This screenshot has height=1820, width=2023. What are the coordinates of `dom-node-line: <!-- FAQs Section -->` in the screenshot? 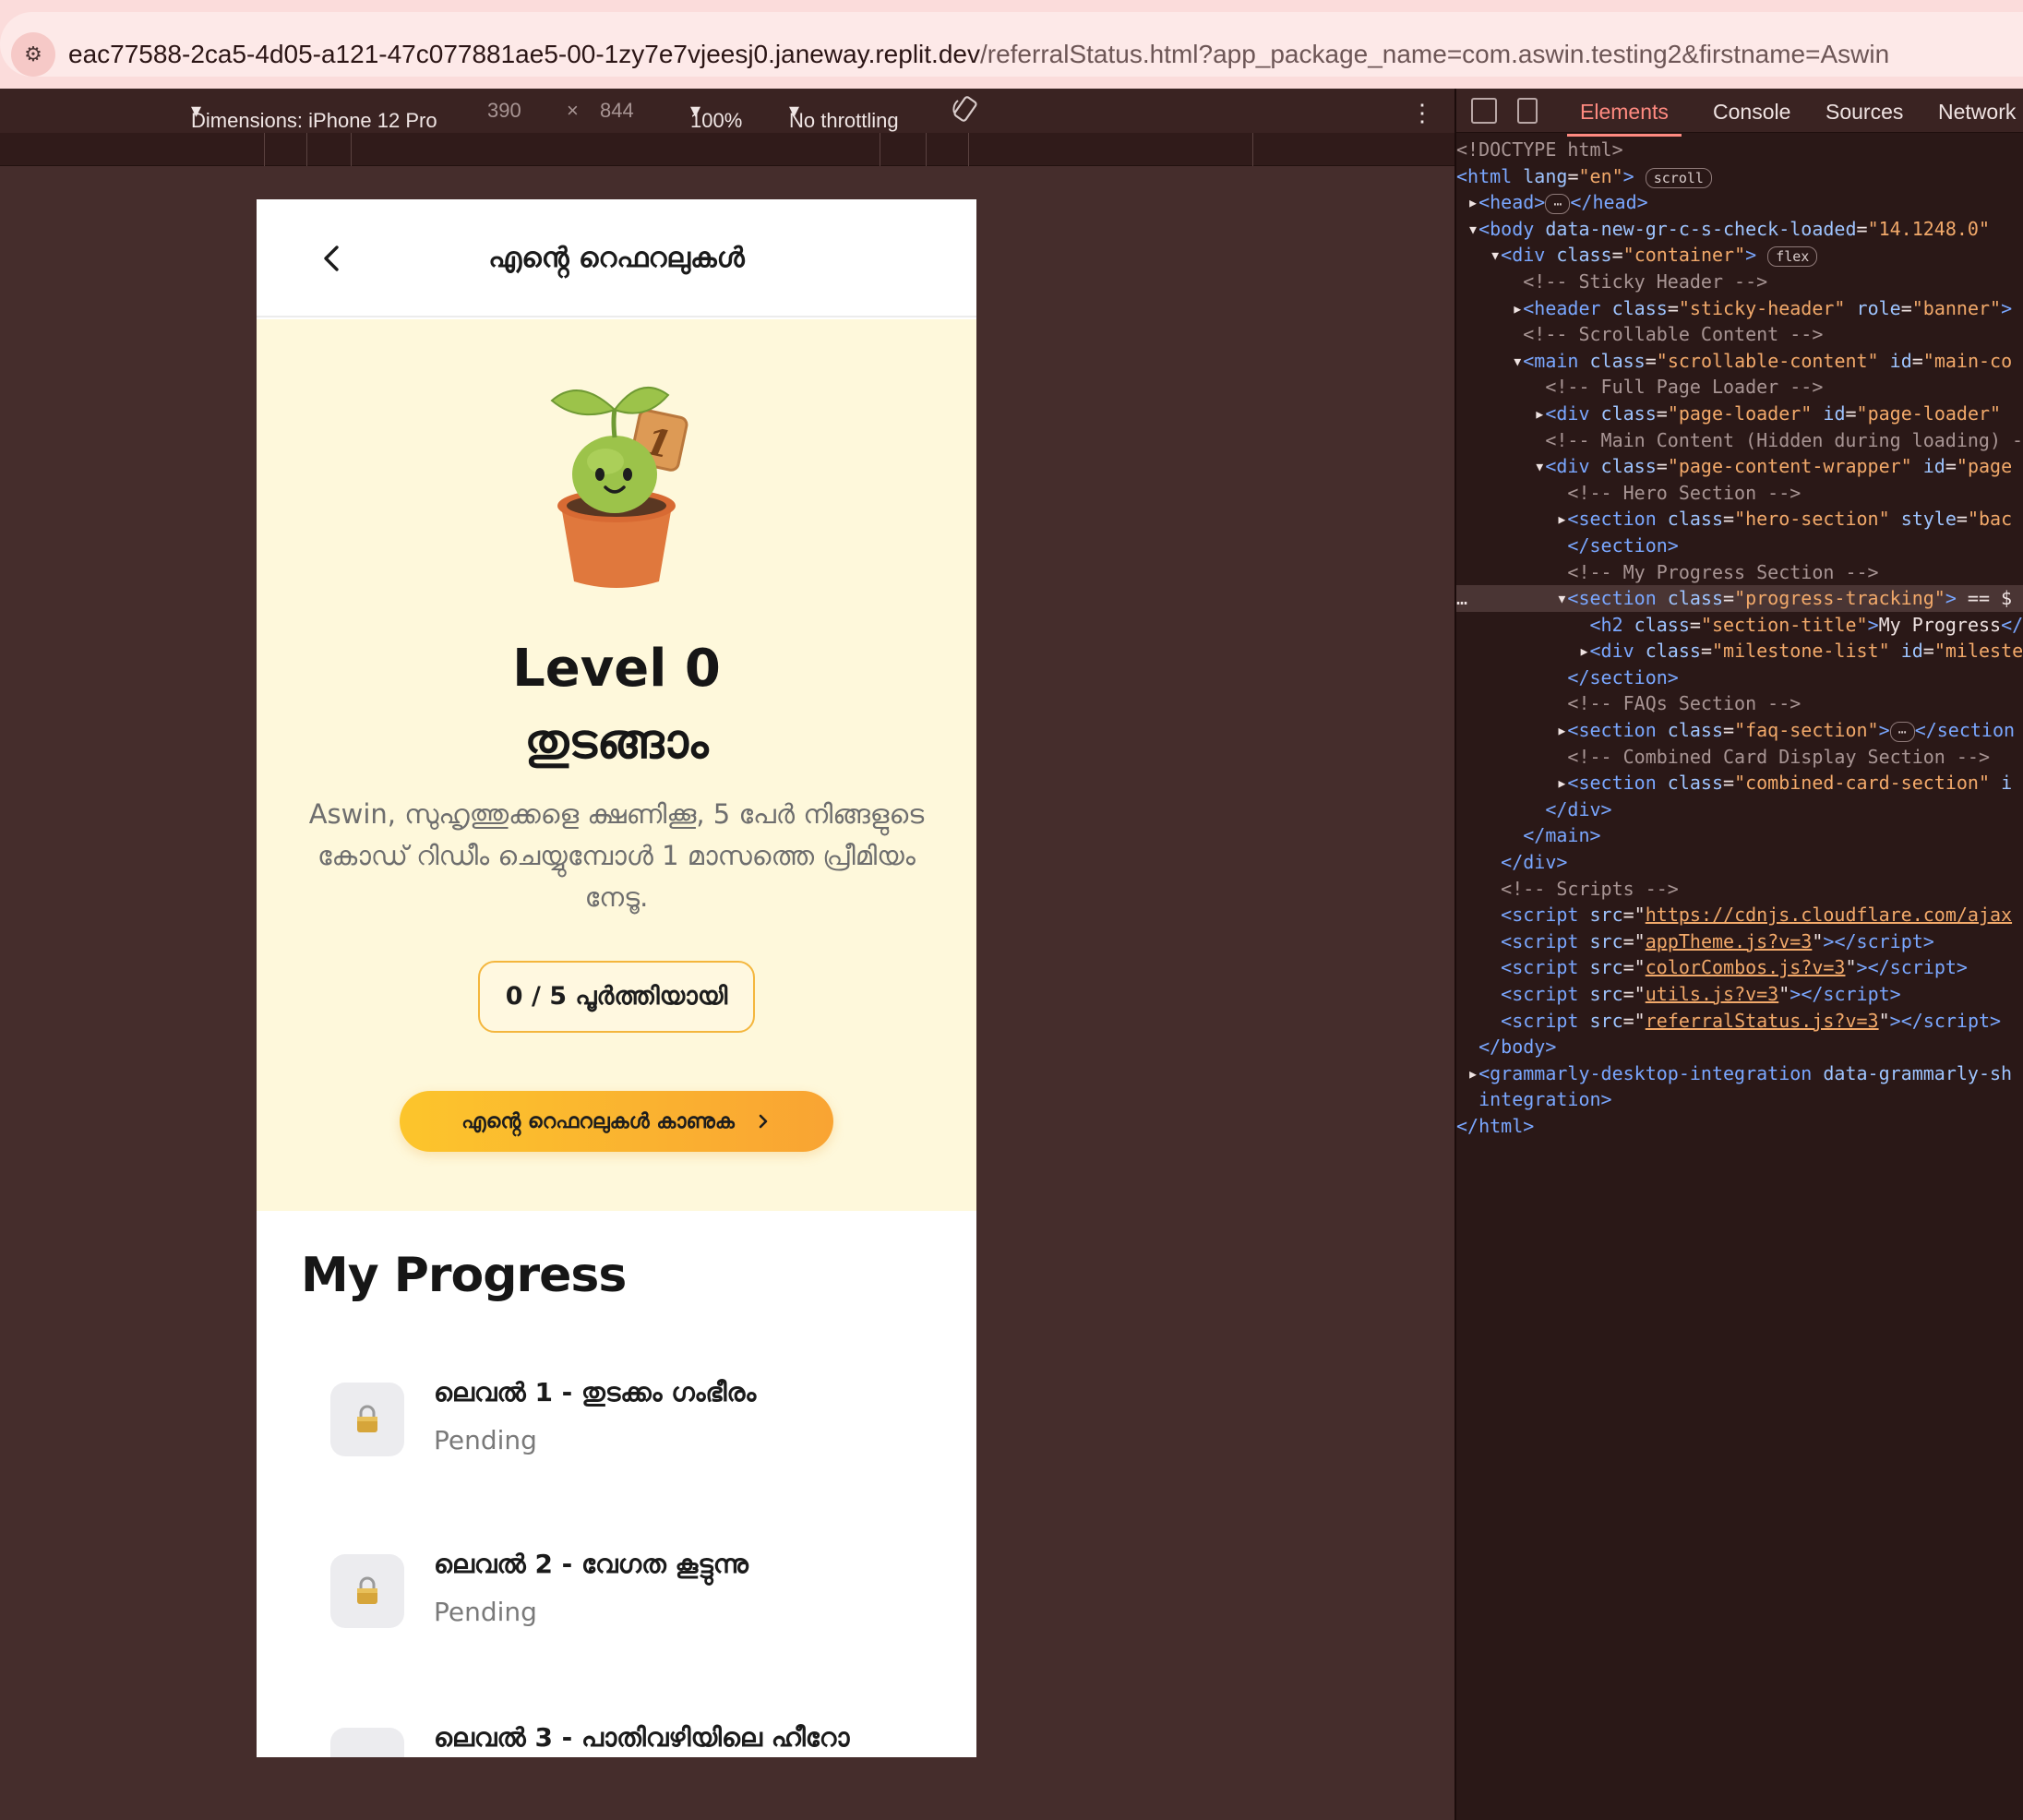 It's located at (1739, 703).